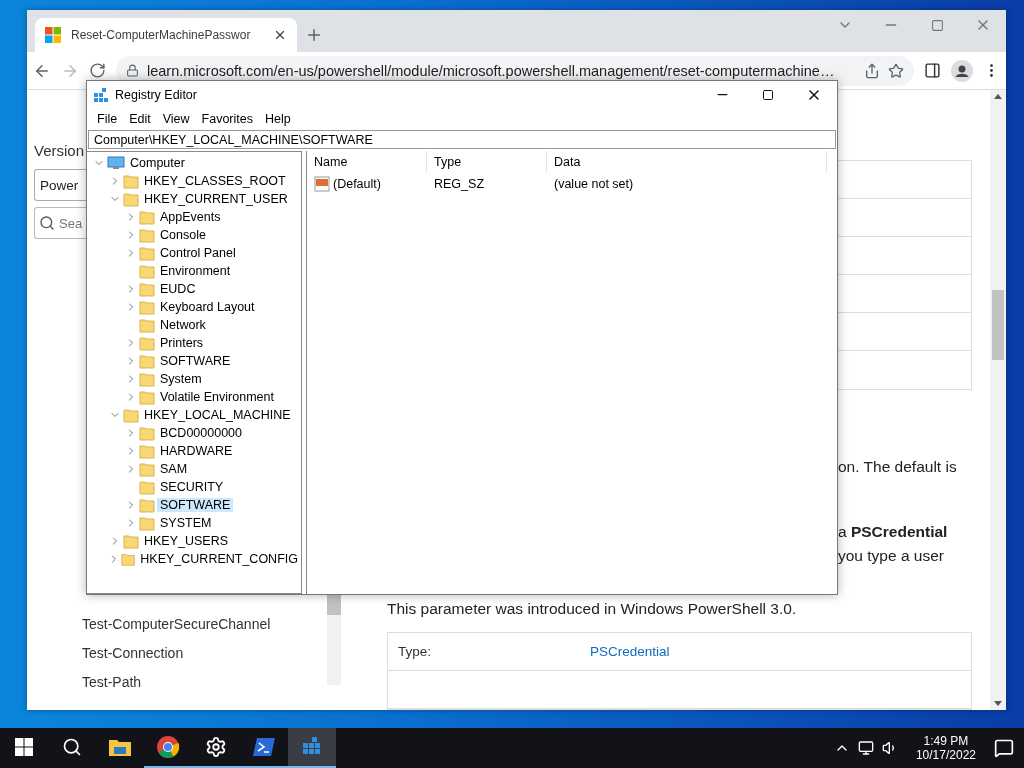 The image size is (1024, 768). I want to click on tree-item: Volatile Environment, so click(217, 397).